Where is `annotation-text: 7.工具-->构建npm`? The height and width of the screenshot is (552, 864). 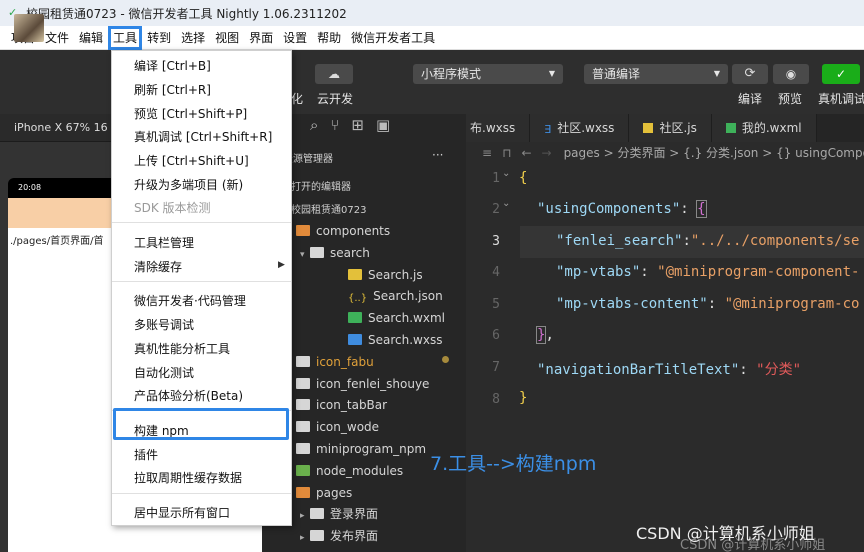 annotation-text: 7.工具-->构建npm is located at coordinates (513, 464).